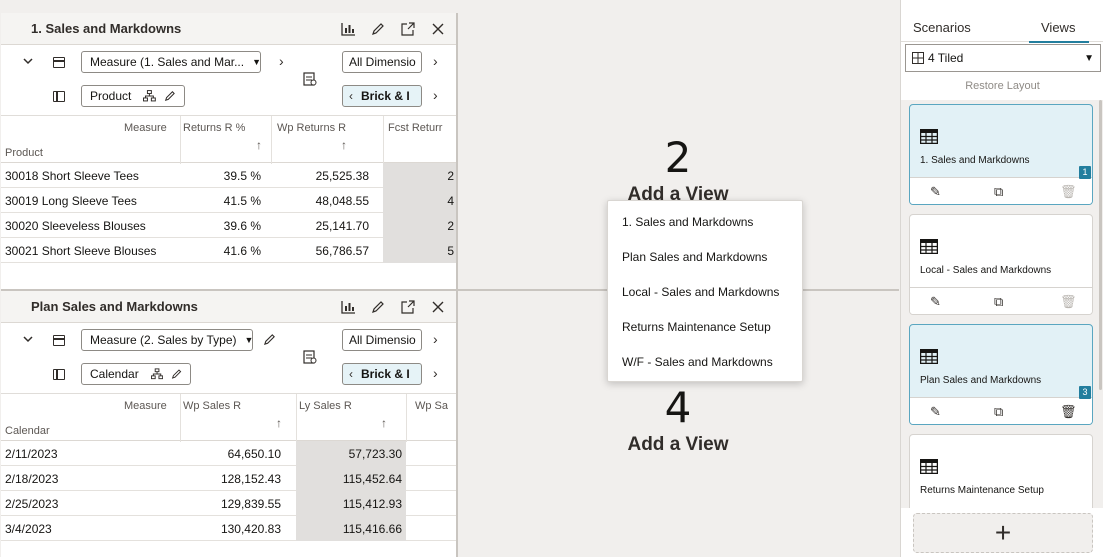  I want to click on column-header: Wp Sales R, so click(212, 406).